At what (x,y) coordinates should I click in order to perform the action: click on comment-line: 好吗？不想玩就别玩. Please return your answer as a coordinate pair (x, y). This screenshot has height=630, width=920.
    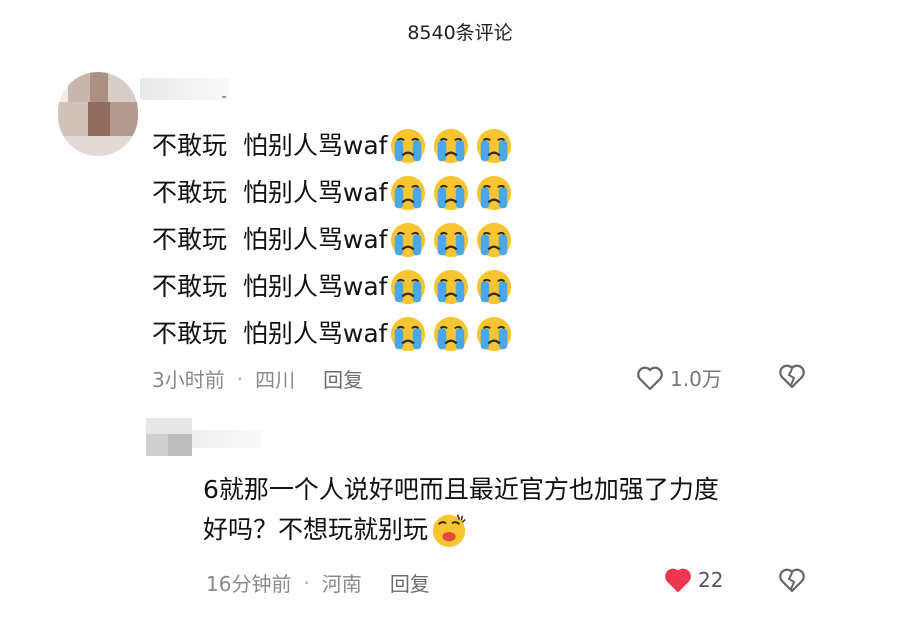
    Looking at the image, I should click on (461, 530).